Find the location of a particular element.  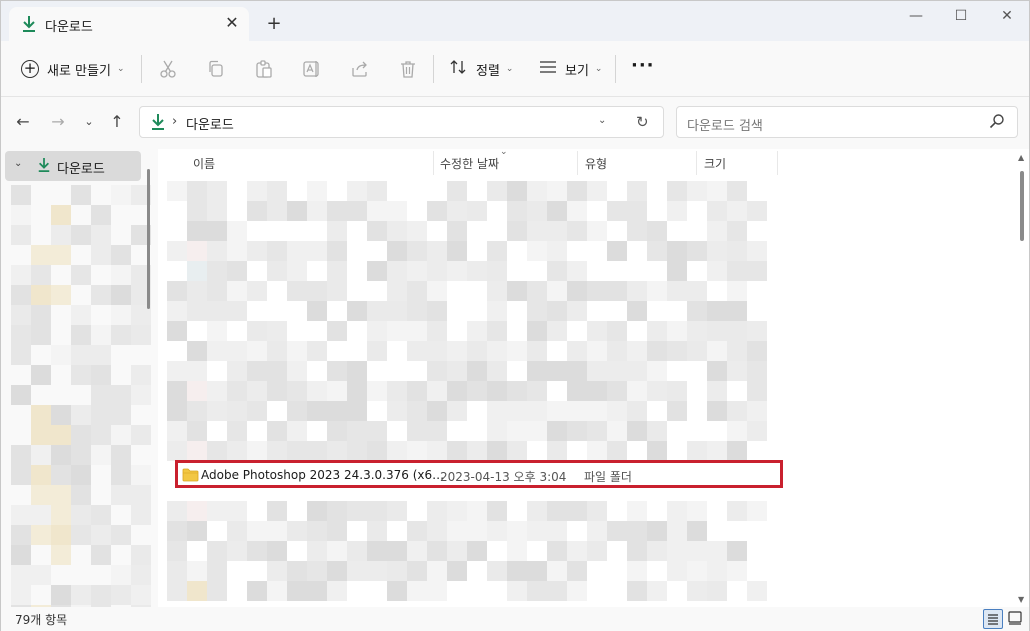

forward-arrow-icon: → is located at coordinates (58, 122).